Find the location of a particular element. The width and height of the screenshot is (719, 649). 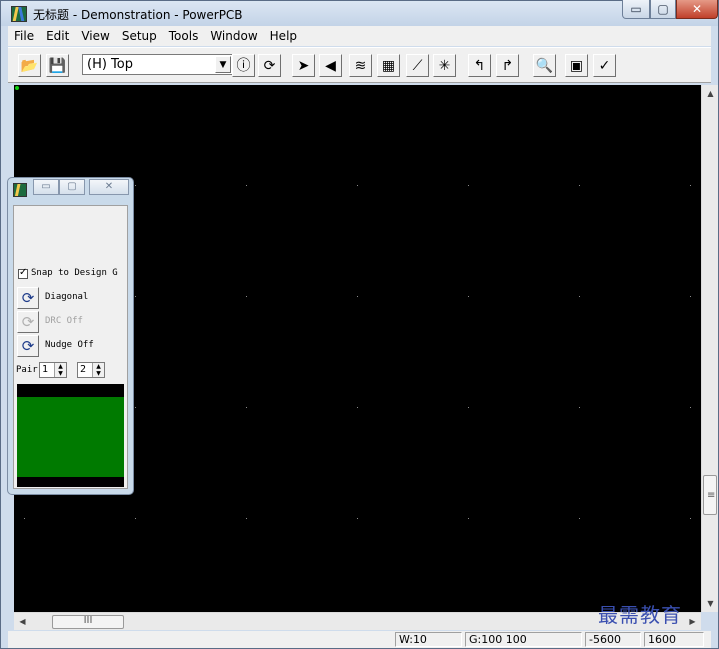

scroll-left-icon: ◀ is located at coordinates (22, 621).